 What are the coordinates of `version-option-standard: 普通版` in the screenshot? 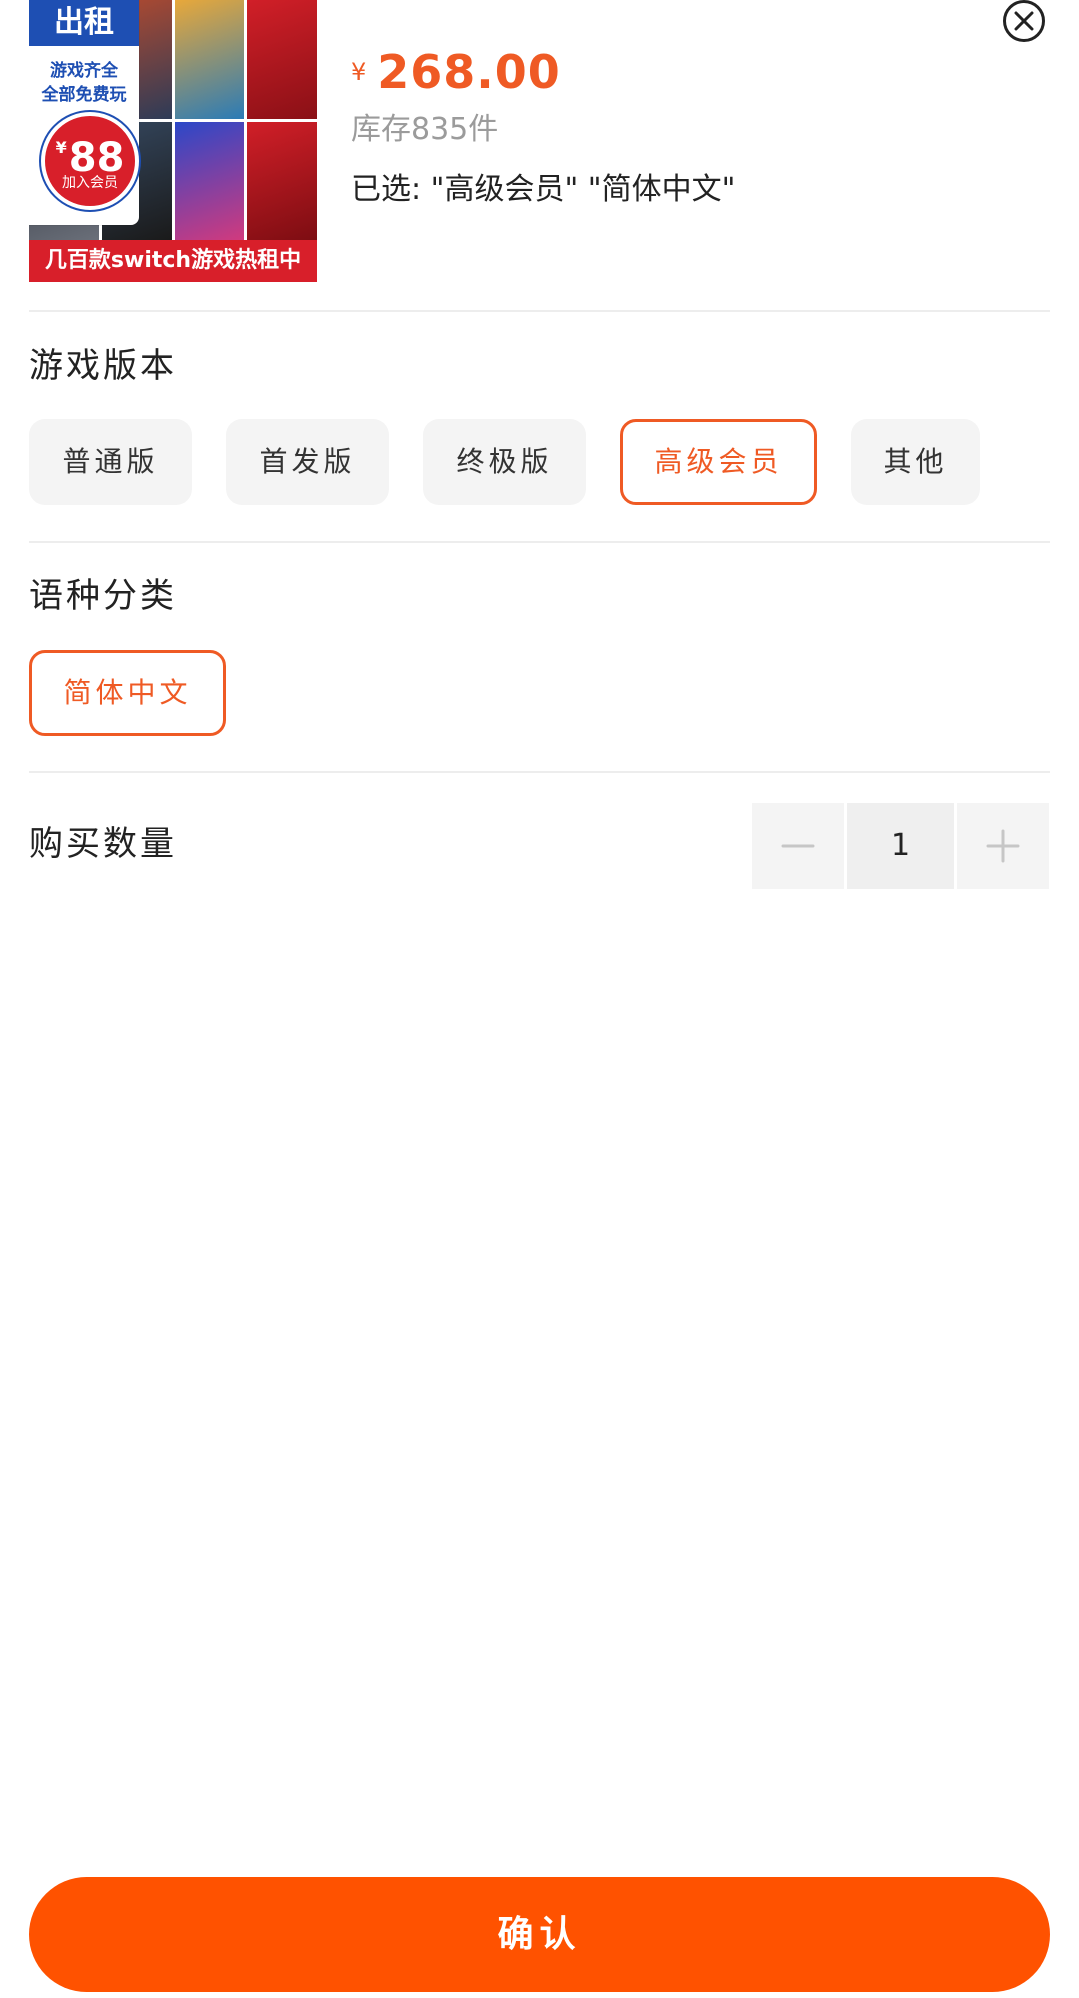 It's located at (110, 462).